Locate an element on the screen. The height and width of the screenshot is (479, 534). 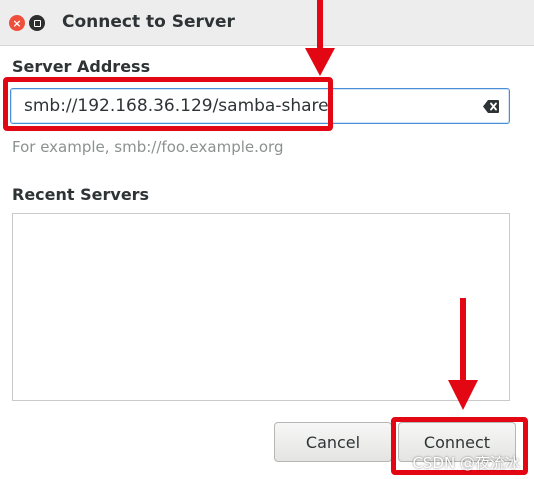
clear-text-icon is located at coordinates (491, 106).